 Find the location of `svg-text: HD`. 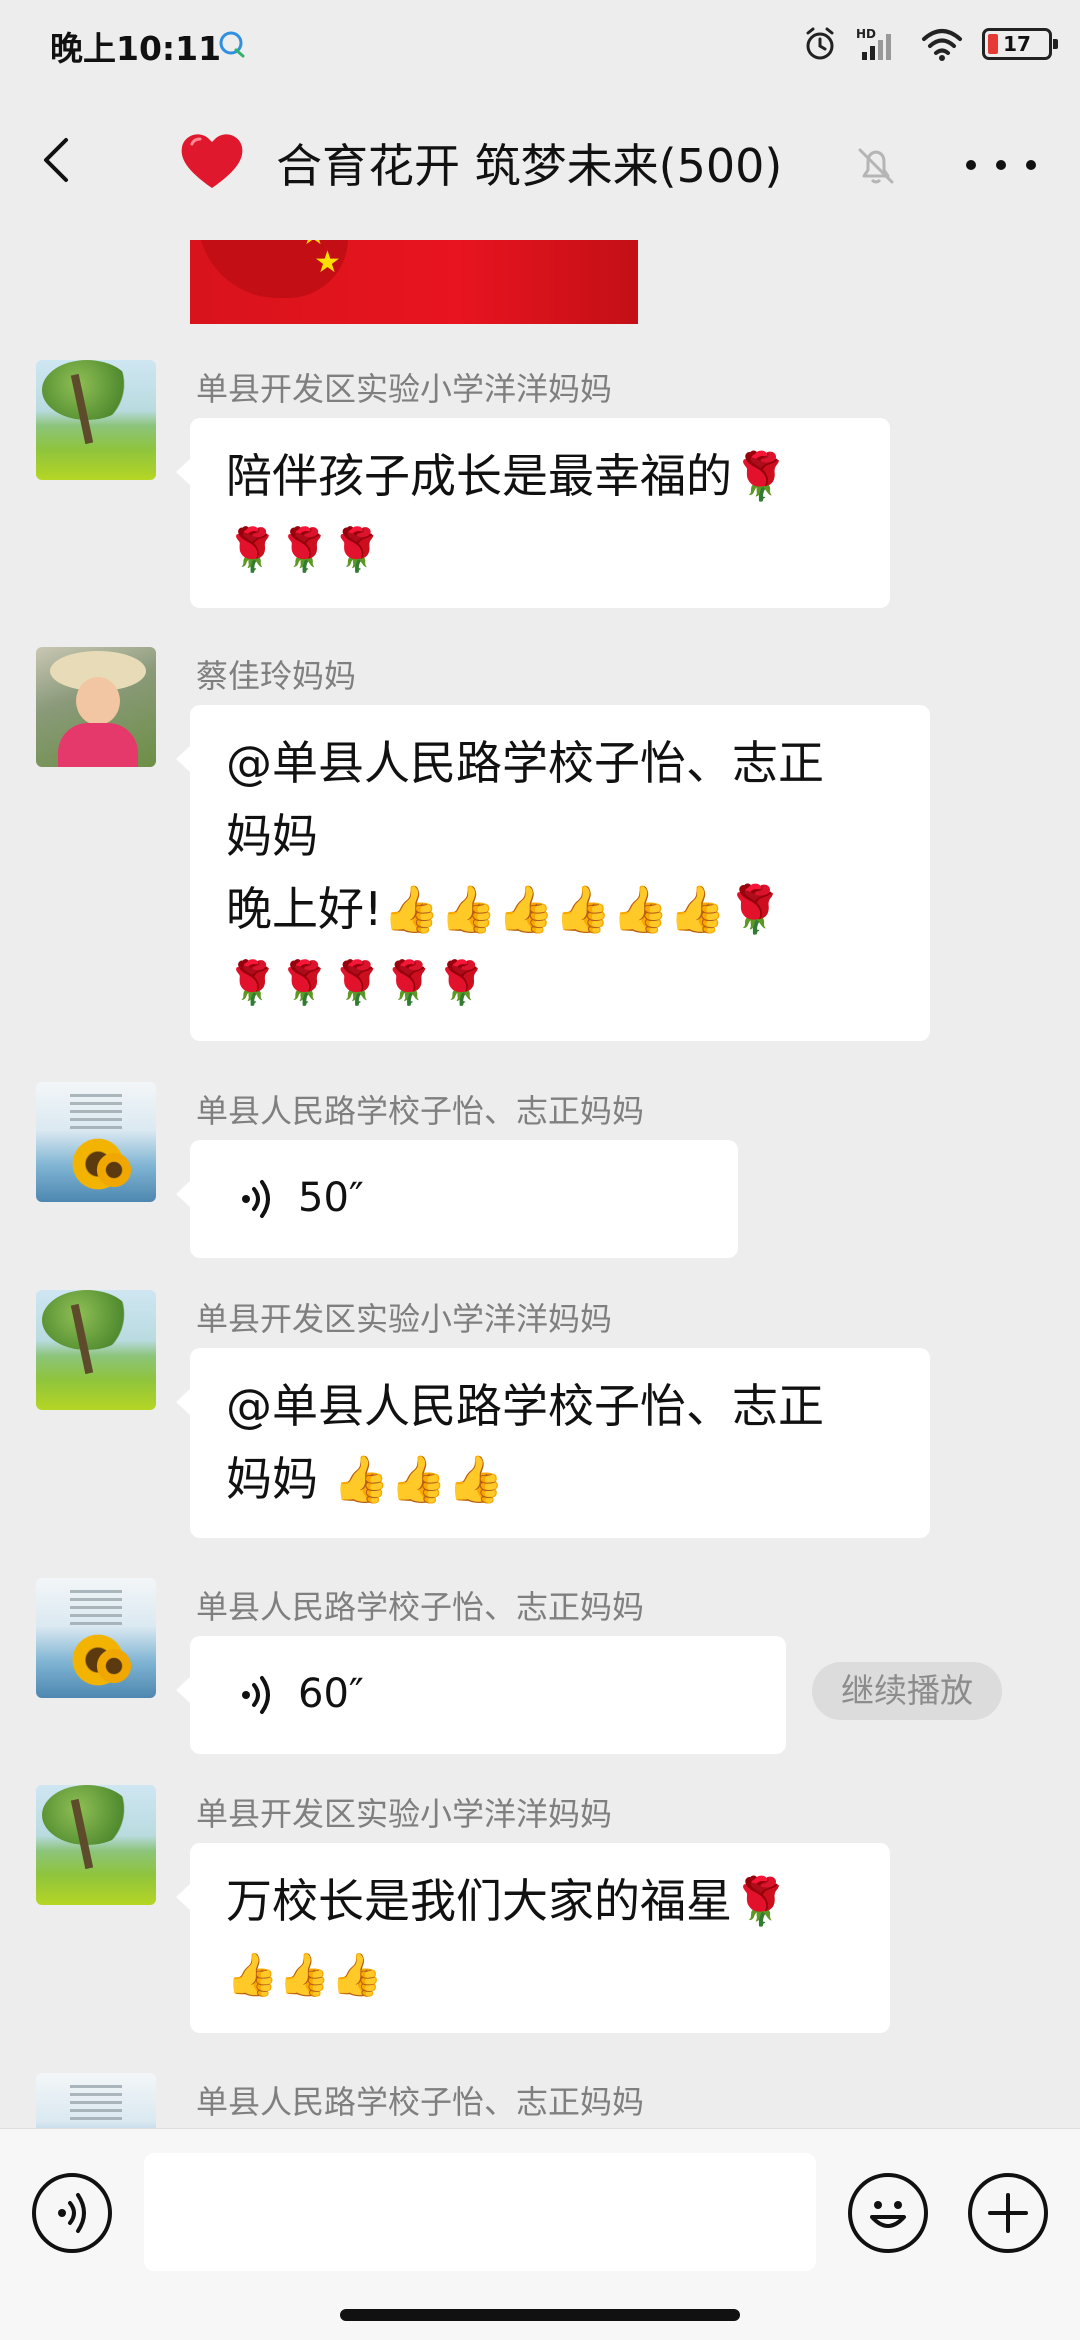

svg-text: HD is located at coordinates (866, 34).